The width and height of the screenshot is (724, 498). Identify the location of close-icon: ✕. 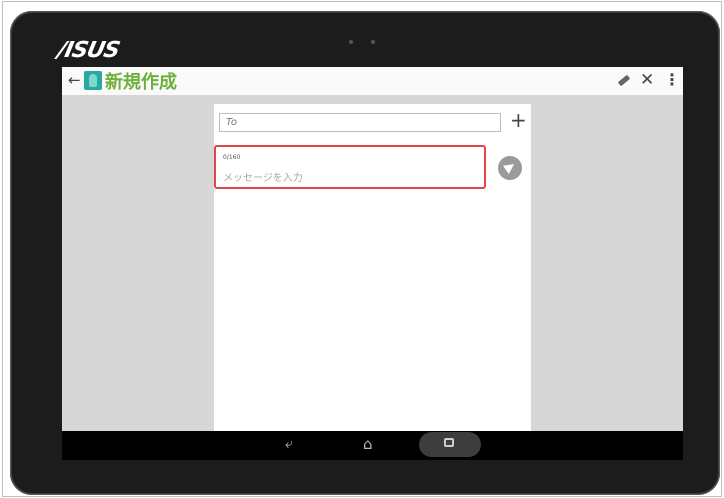
(647, 80).